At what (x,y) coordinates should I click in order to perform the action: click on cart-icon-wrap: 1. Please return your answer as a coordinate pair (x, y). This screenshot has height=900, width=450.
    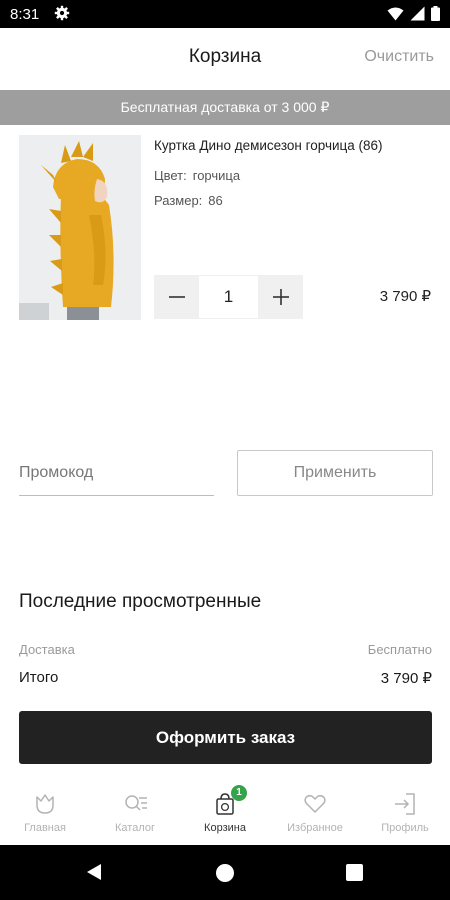
    Looking at the image, I should click on (229, 801).